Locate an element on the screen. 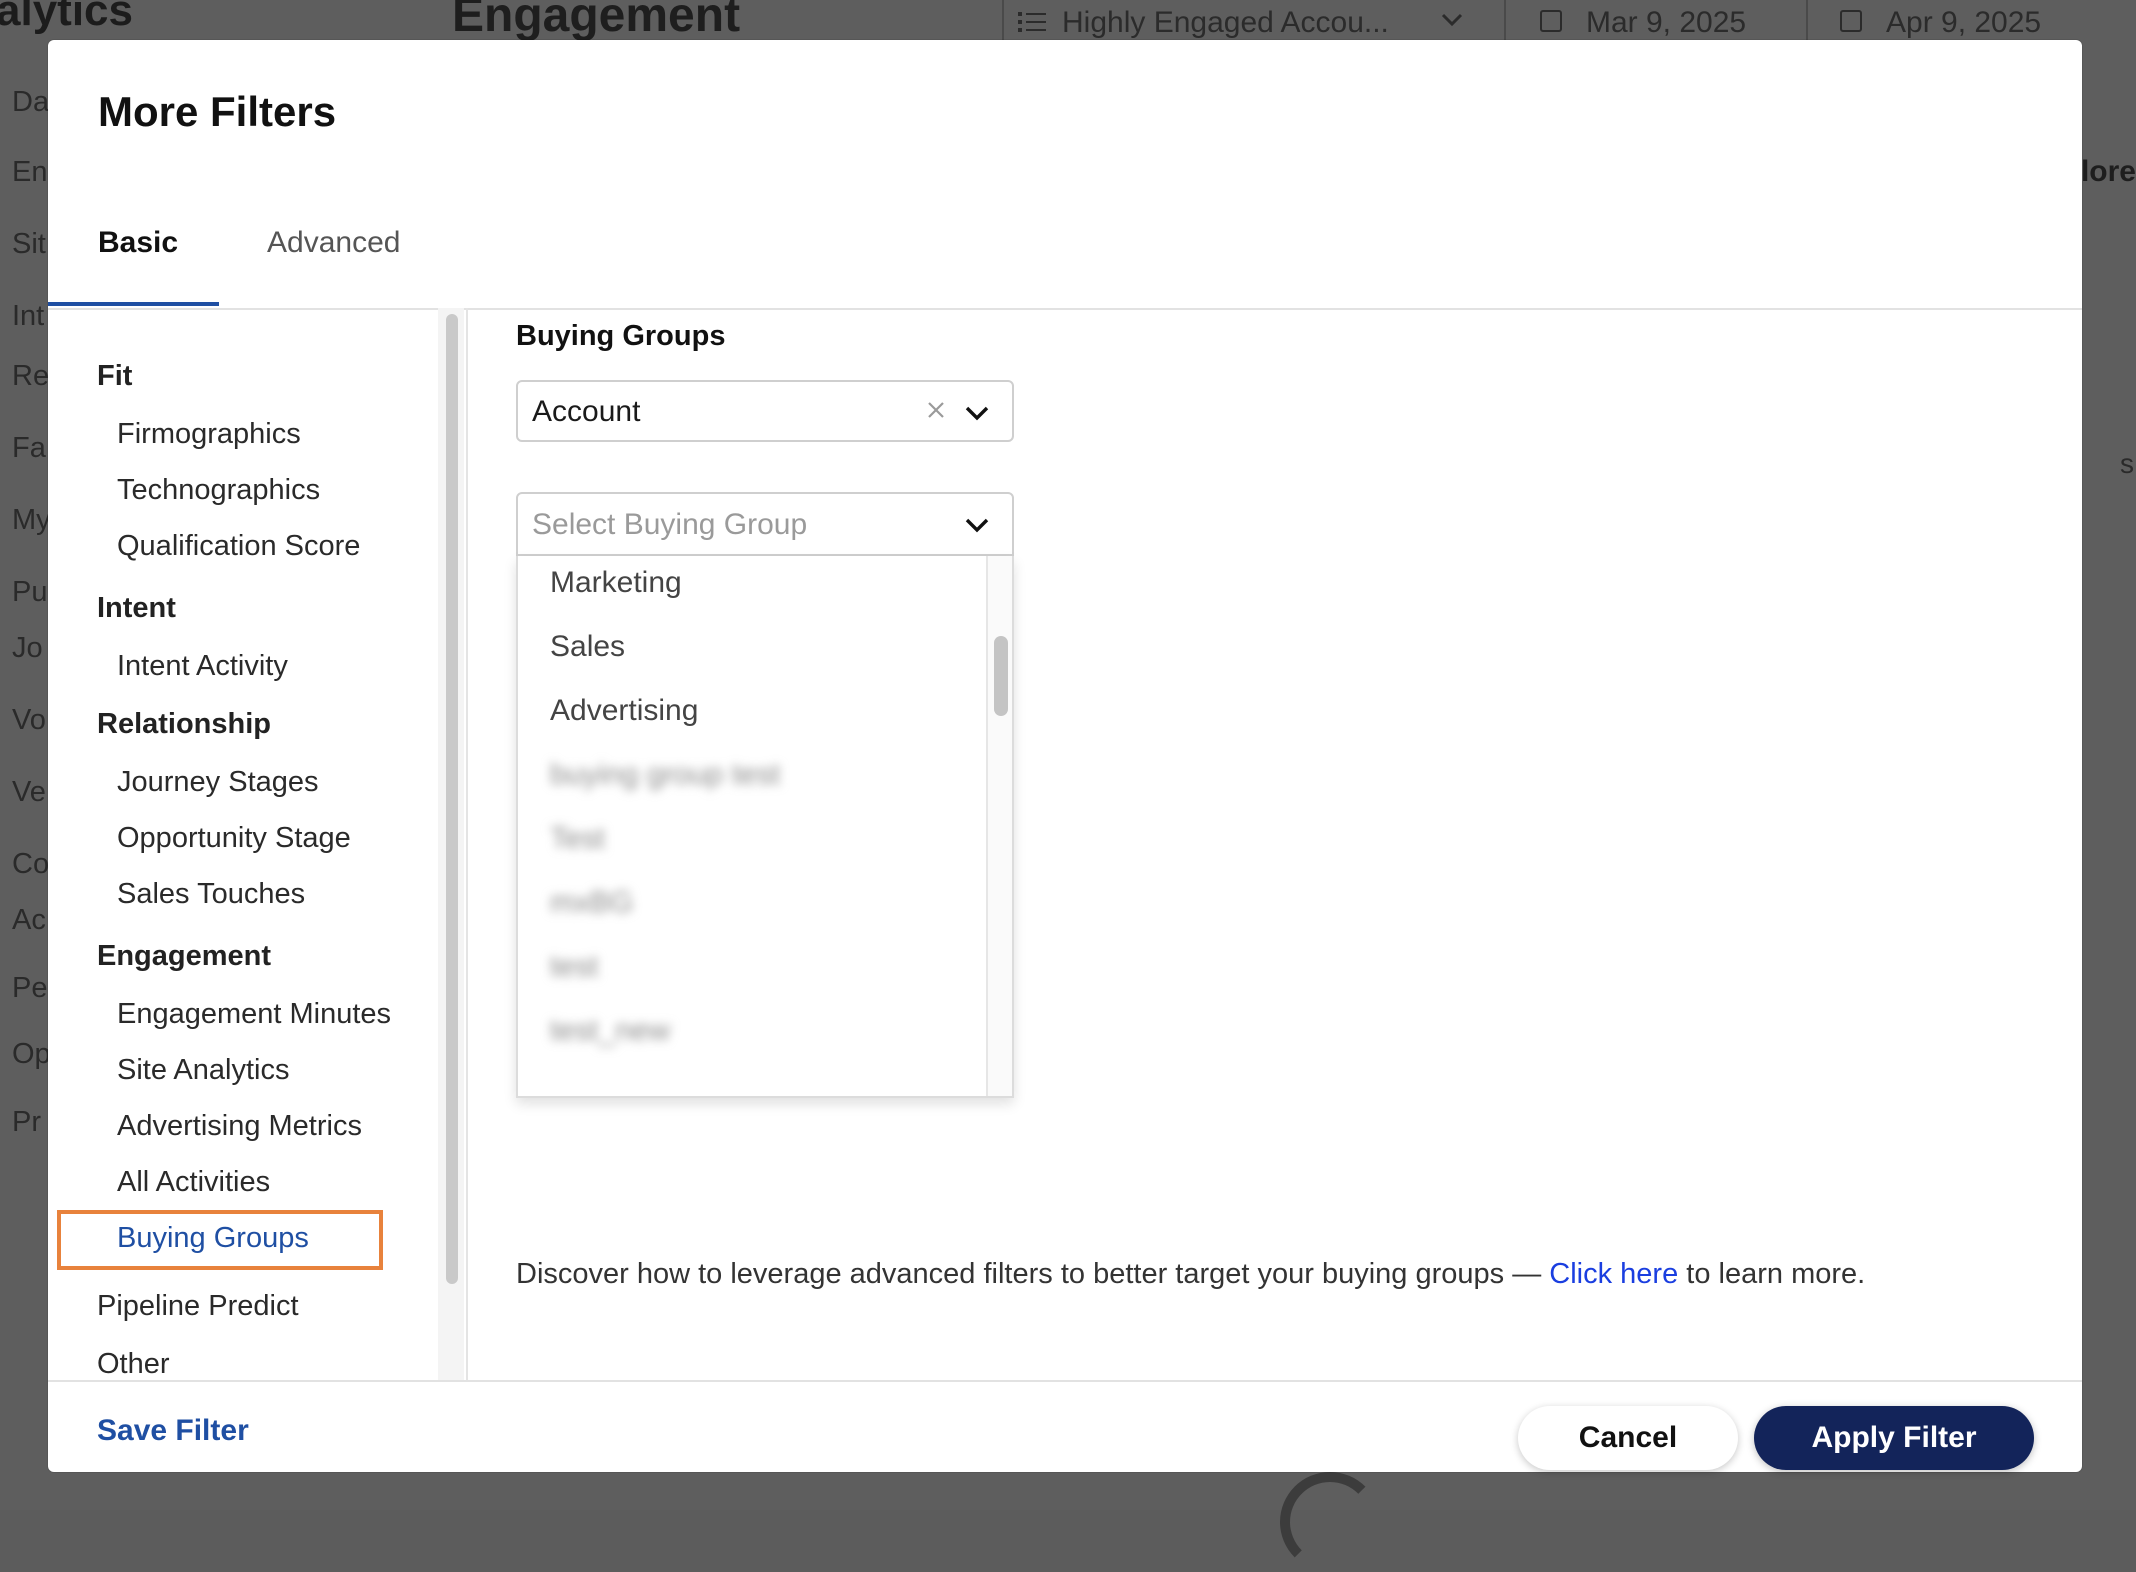 The width and height of the screenshot is (2136, 1572). dropdown-option: test_new is located at coordinates (610, 1031).